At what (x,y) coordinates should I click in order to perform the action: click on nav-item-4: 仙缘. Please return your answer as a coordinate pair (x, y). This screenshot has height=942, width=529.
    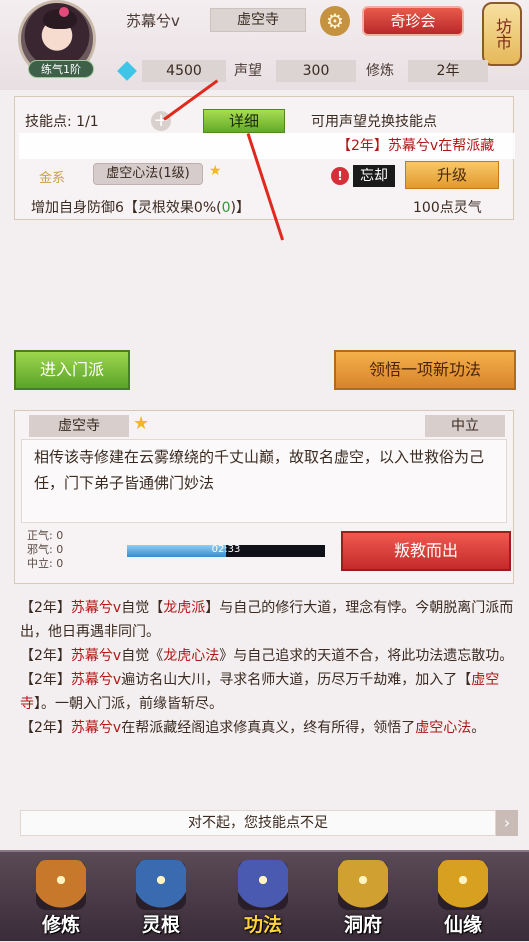
    Looking at the image, I should click on (463, 900).